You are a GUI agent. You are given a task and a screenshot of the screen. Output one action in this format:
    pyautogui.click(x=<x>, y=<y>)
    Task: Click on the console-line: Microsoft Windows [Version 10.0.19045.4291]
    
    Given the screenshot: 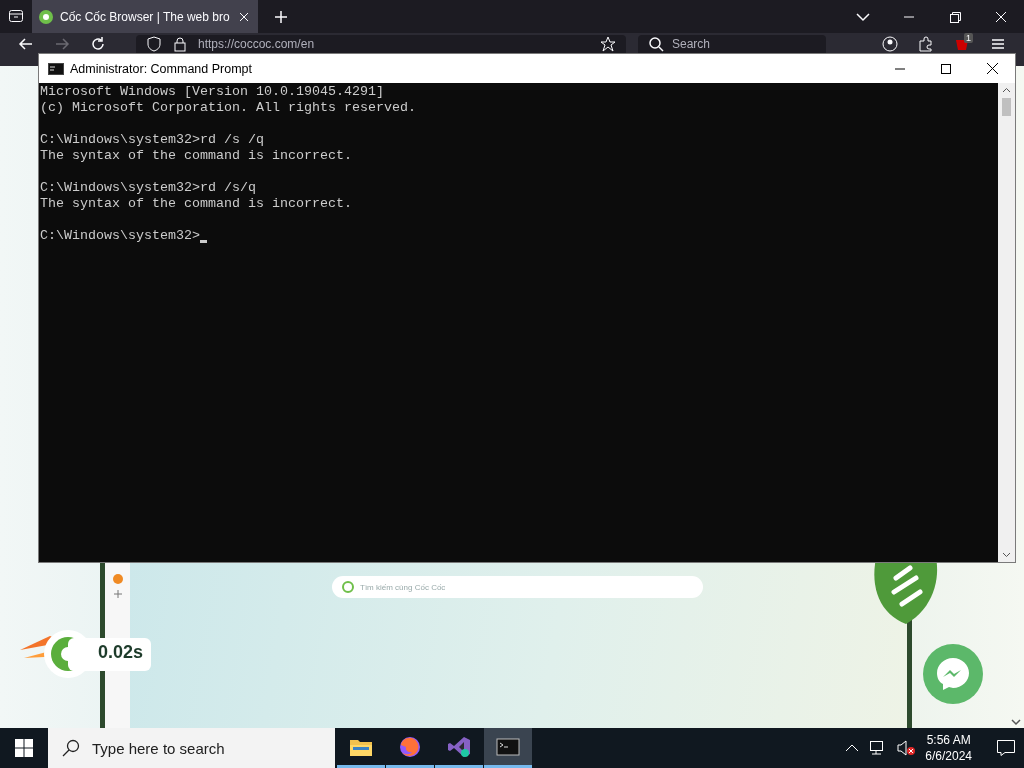 What is the action you would take?
    pyautogui.click(x=212, y=92)
    